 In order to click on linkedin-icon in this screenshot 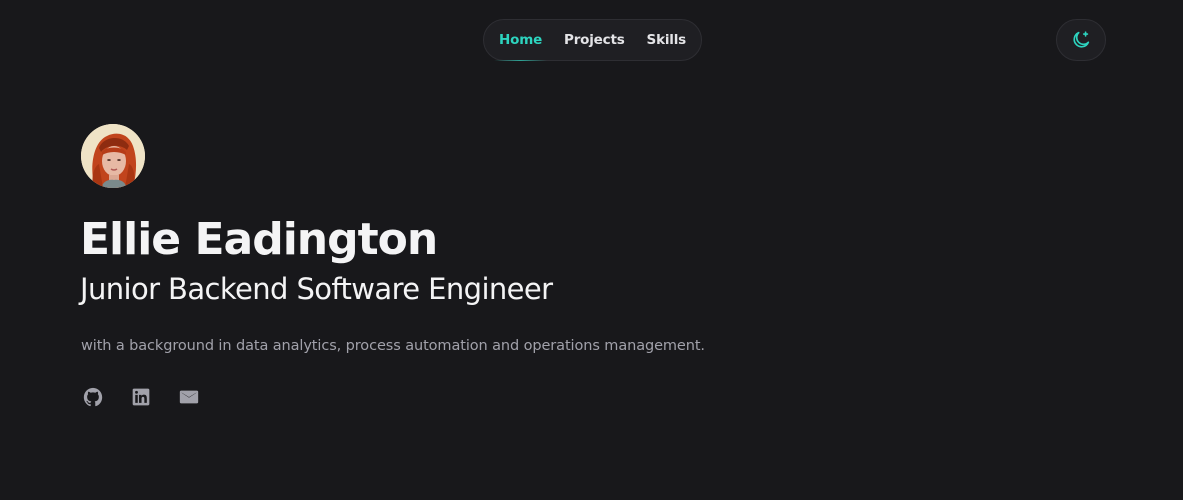, I will do `click(141, 397)`.